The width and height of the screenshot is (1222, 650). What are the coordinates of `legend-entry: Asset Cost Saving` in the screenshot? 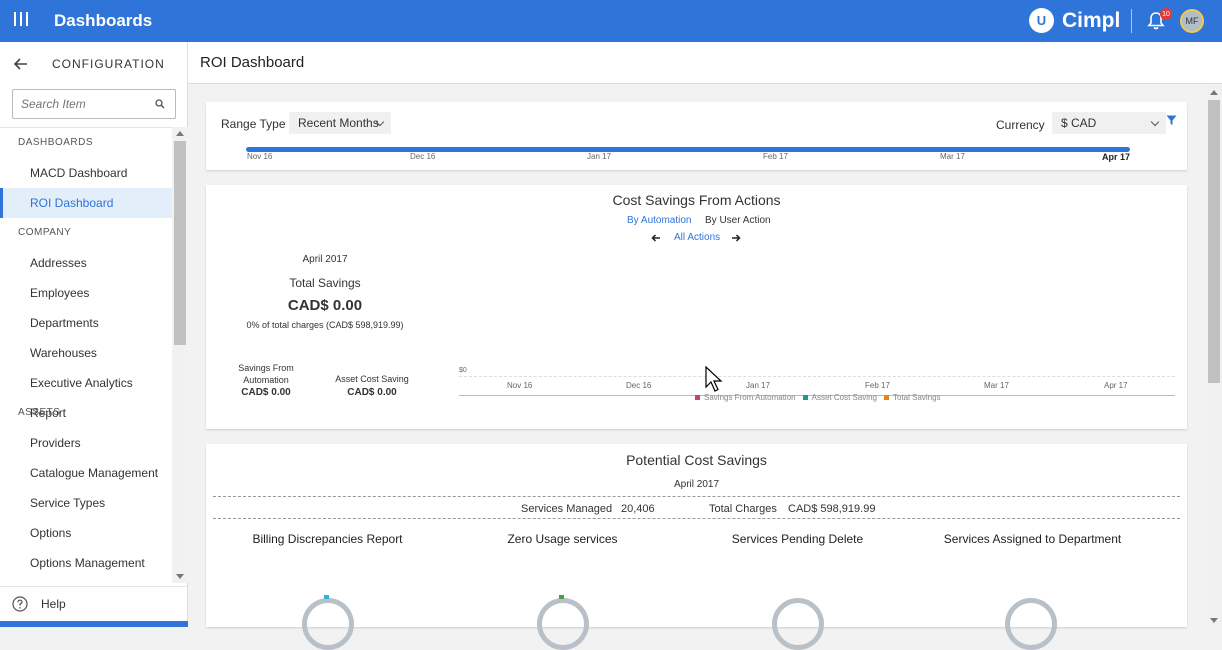 It's located at (839, 397).